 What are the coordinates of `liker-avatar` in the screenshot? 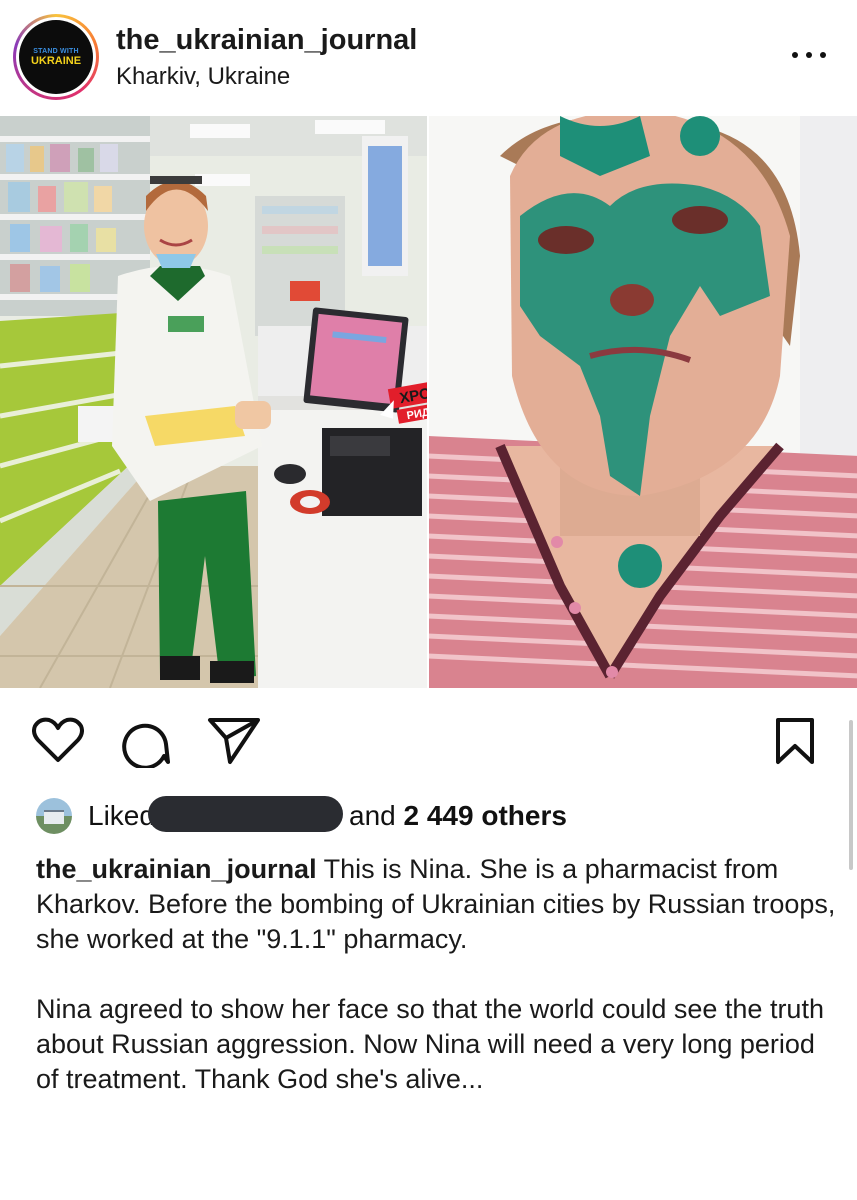 It's located at (54, 816).